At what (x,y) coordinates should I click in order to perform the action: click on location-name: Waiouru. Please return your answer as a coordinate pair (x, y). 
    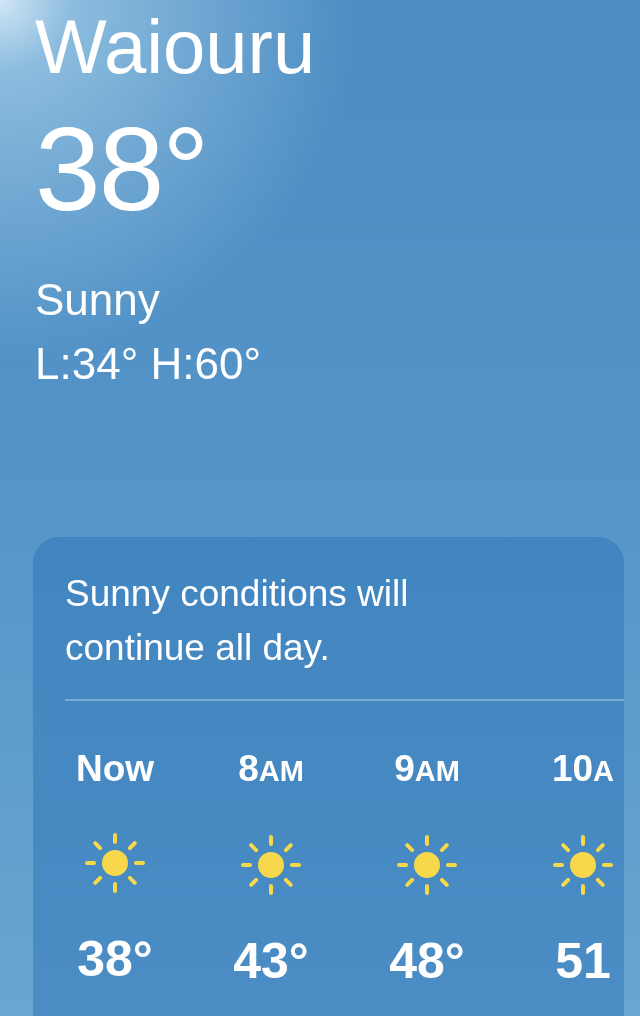
    Looking at the image, I should click on (175, 47).